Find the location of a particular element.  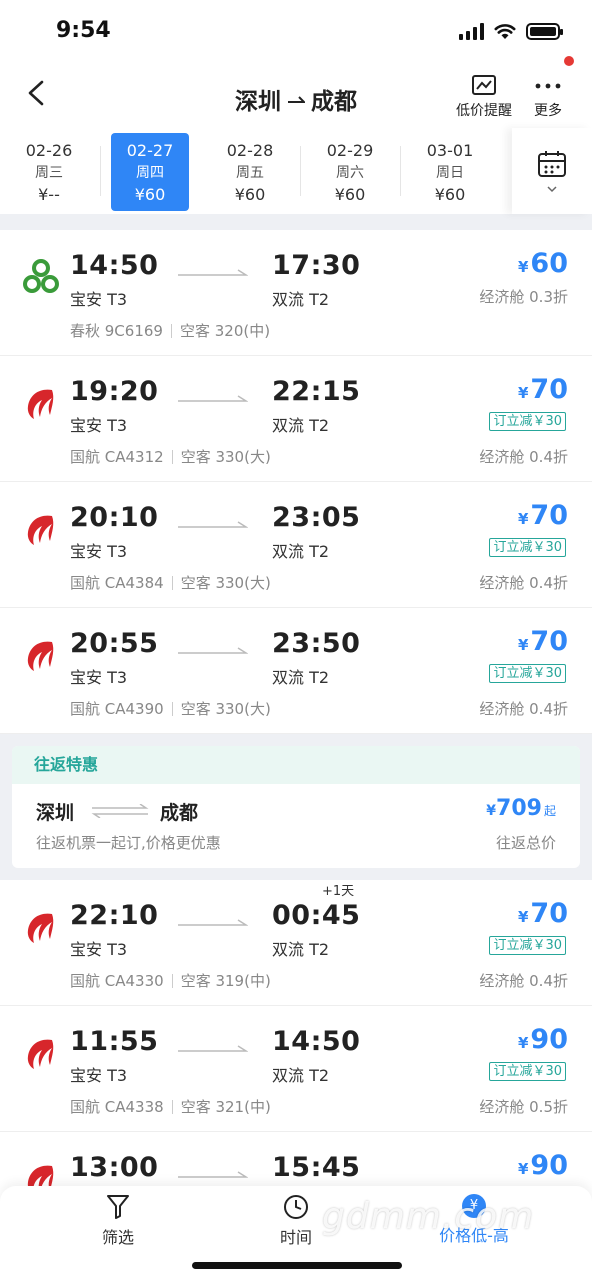

price-alert-button: 低价提醒 is located at coordinates (484, 97).